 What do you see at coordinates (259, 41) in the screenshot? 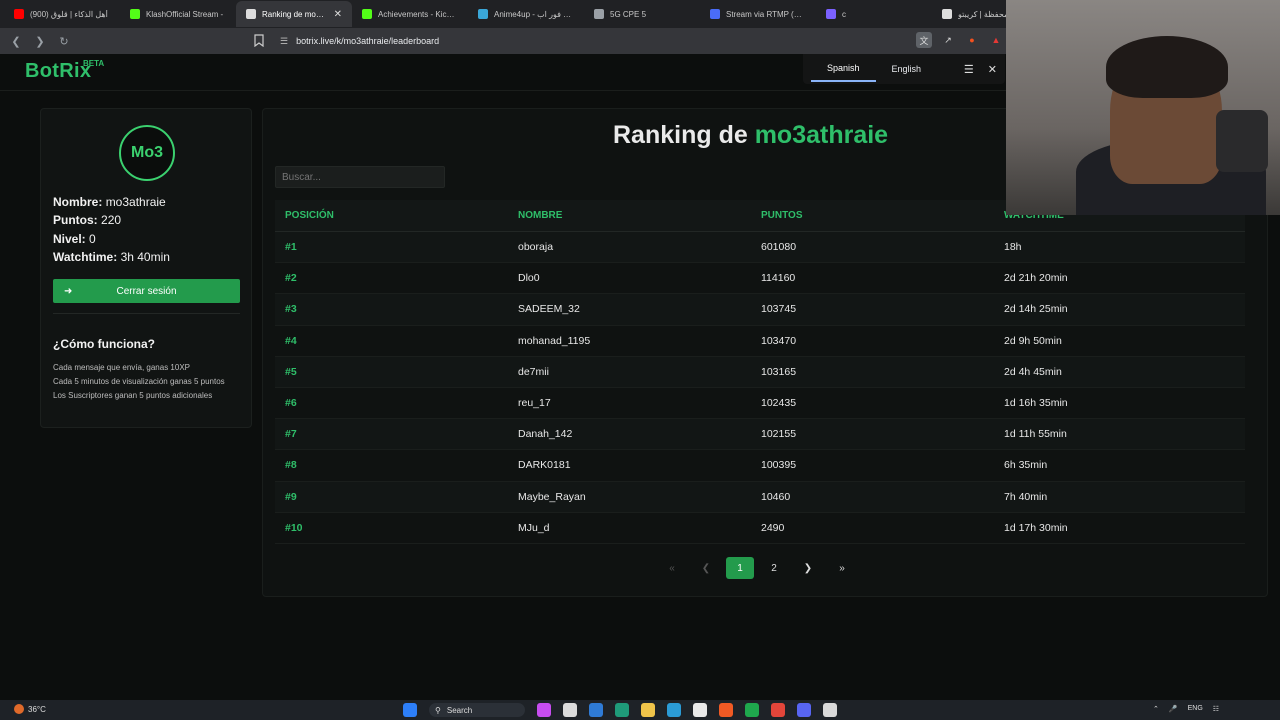
I see `bookmark-icon` at bounding box center [259, 41].